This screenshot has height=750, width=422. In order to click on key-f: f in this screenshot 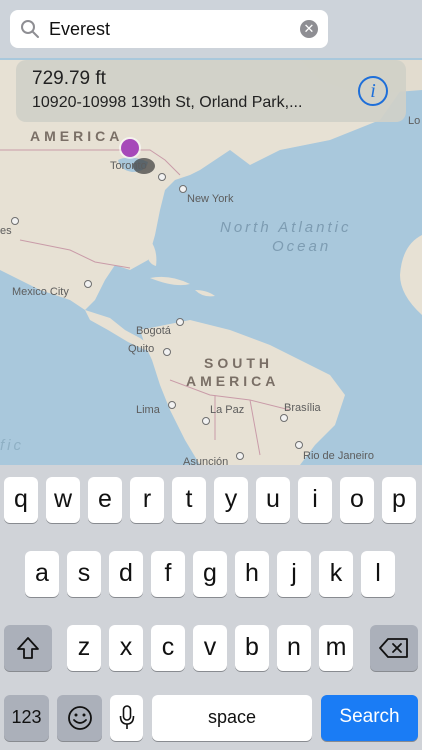, I will do `click(168, 574)`.